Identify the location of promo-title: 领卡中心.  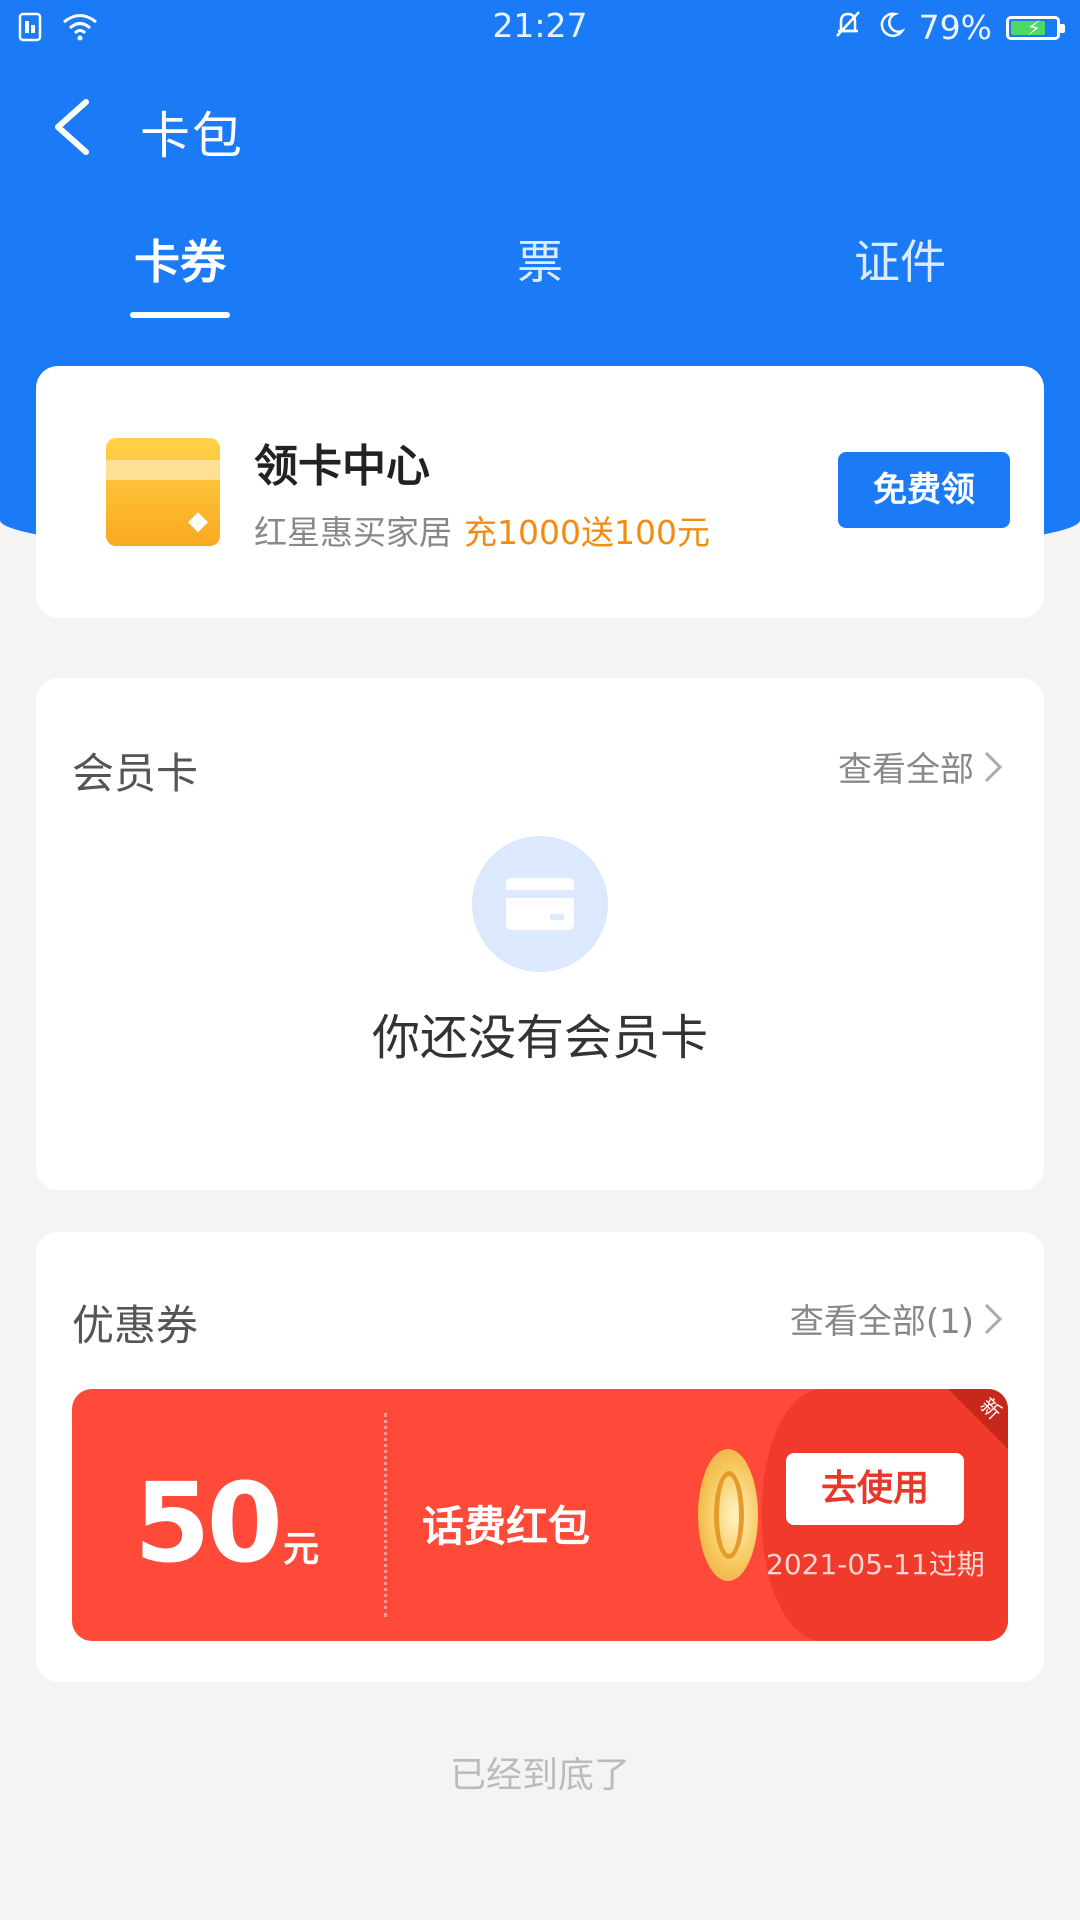
(342, 466).